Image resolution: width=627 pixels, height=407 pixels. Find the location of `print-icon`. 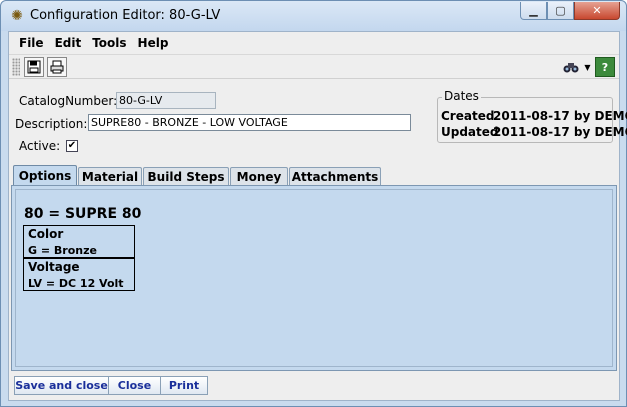

print-icon is located at coordinates (57, 67).